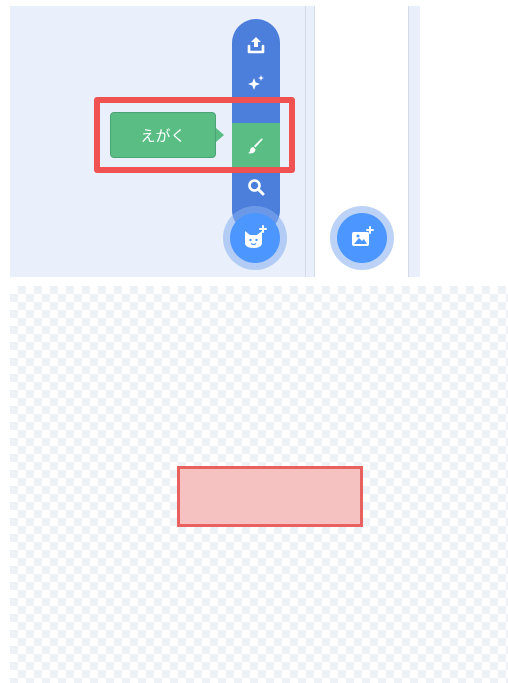  Describe the element at coordinates (270, 496) in the screenshot. I see `drawn-rectangle` at that location.